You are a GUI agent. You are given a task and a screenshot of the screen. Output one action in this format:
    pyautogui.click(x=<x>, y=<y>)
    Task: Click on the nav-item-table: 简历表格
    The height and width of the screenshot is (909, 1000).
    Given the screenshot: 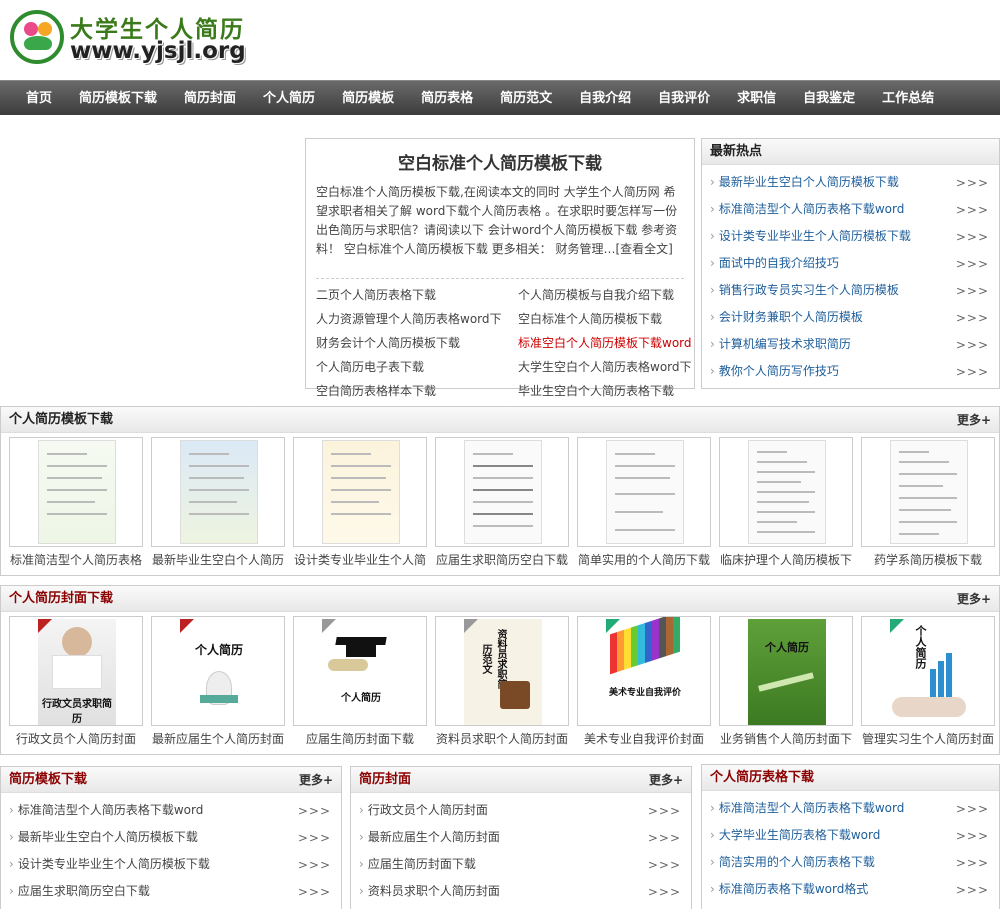 What is the action you would take?
    pyautogui.click(x=447, y=98)
    